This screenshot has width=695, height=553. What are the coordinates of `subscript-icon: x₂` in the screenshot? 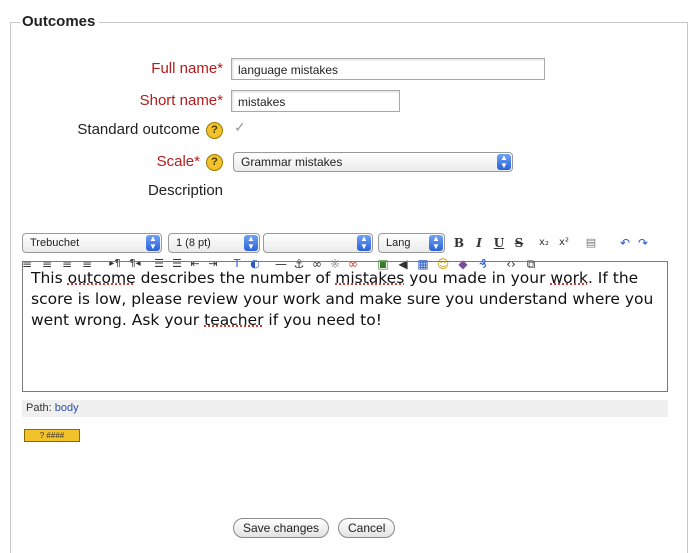 It's located at (544, 243).